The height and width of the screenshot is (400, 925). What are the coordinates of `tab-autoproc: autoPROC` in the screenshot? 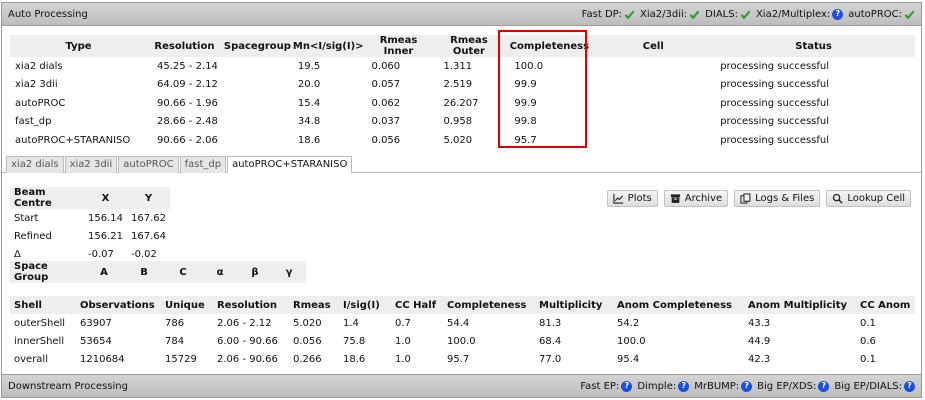 It's located at (148, 164).